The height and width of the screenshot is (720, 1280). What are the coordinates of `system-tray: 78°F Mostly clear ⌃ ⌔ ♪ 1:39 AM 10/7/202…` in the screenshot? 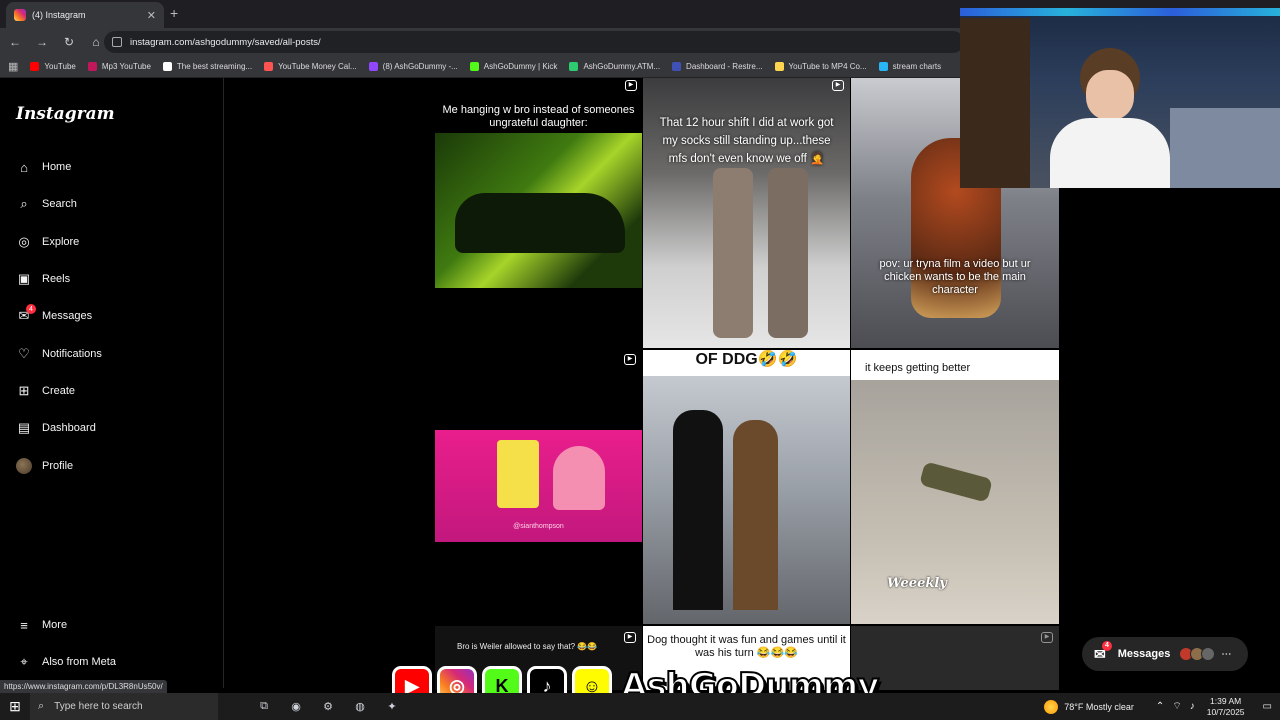 It's located at (1162, 706).